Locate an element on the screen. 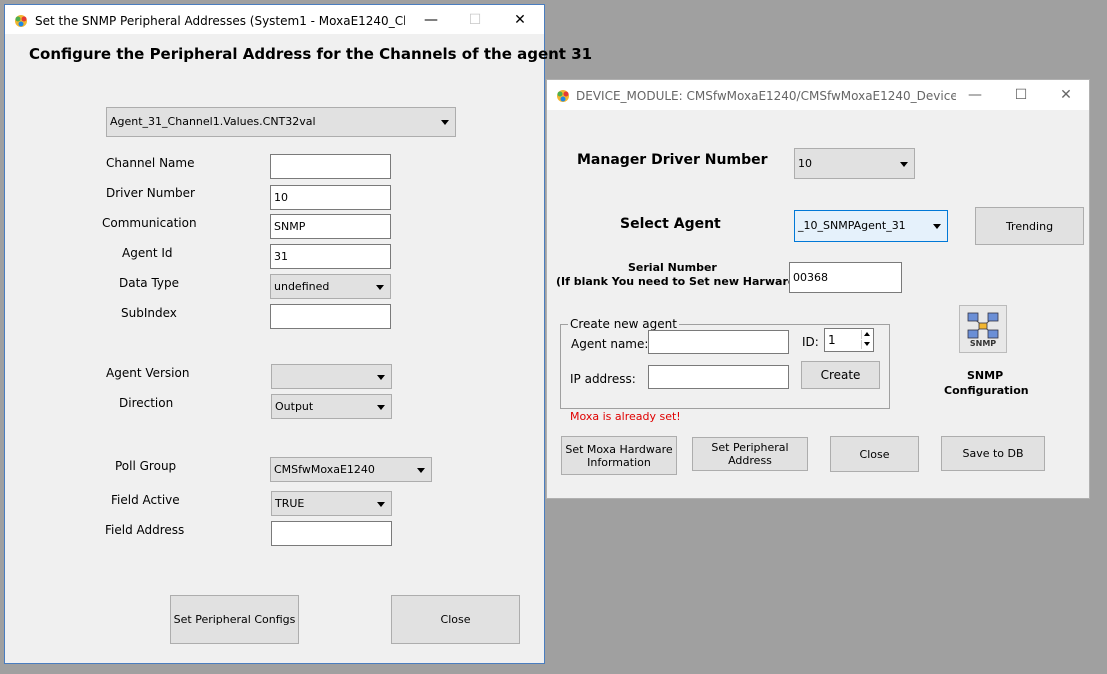 This screenshot has height=674, width=1107. id-label: ID: is located at coordinates (810, 342).